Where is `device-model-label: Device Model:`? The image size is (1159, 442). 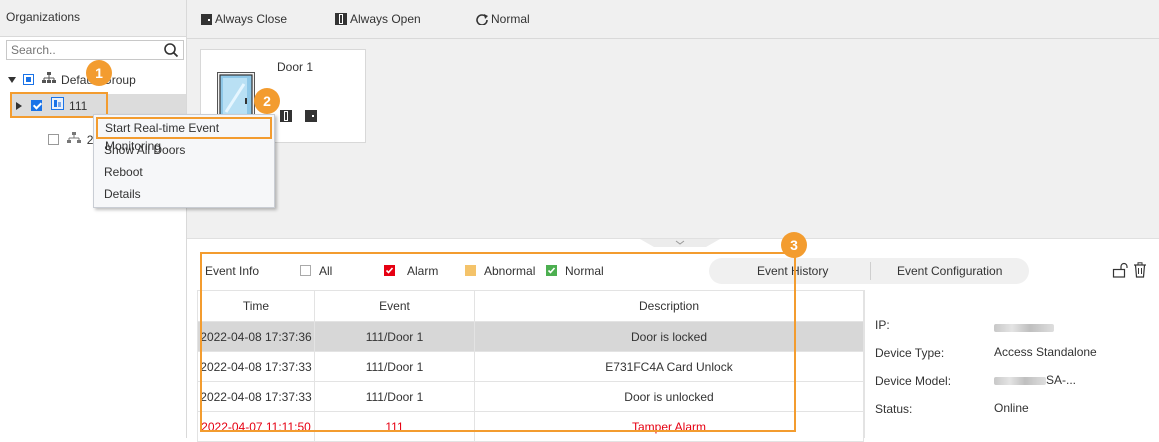
device-model-label: Device Model: is located at coordinates (913, 381).